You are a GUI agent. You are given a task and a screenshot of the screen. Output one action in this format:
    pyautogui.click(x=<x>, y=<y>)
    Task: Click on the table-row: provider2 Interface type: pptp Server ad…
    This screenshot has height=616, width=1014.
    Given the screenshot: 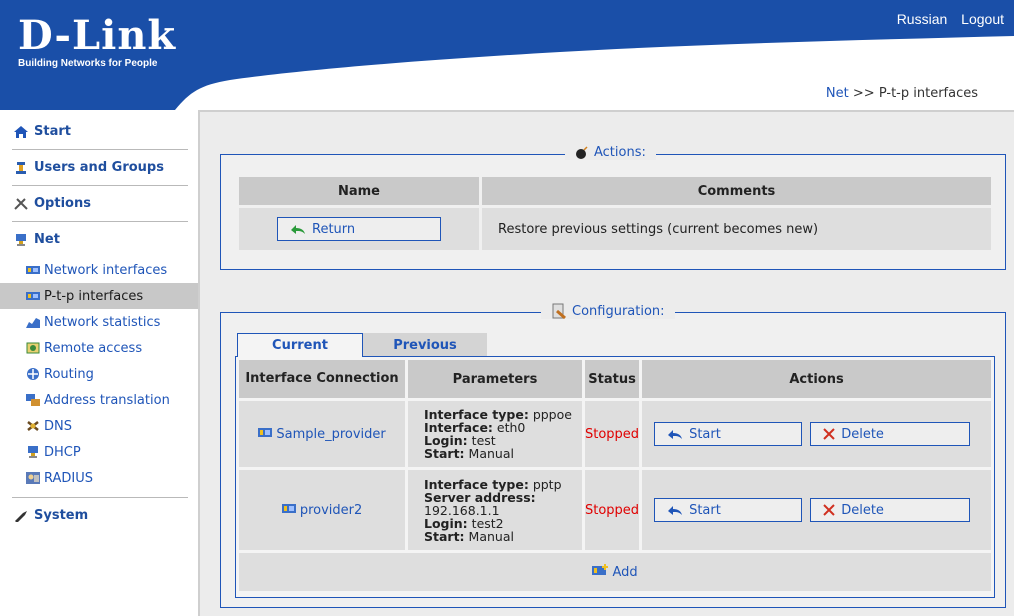 What is the action you would take?
    pyautogui.click(x=615, y=510)
    